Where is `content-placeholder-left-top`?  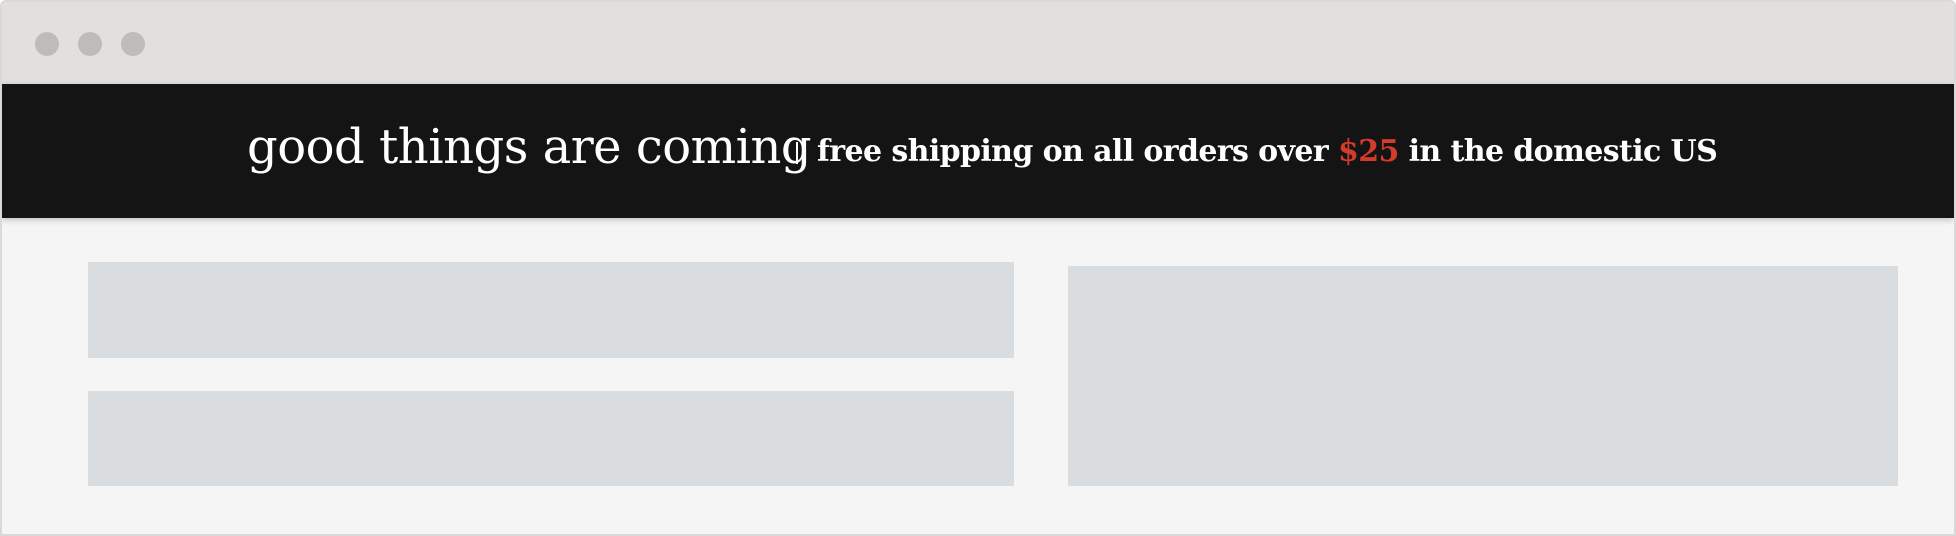
content-placeholder-left-top is located at coordinates (551, 310).